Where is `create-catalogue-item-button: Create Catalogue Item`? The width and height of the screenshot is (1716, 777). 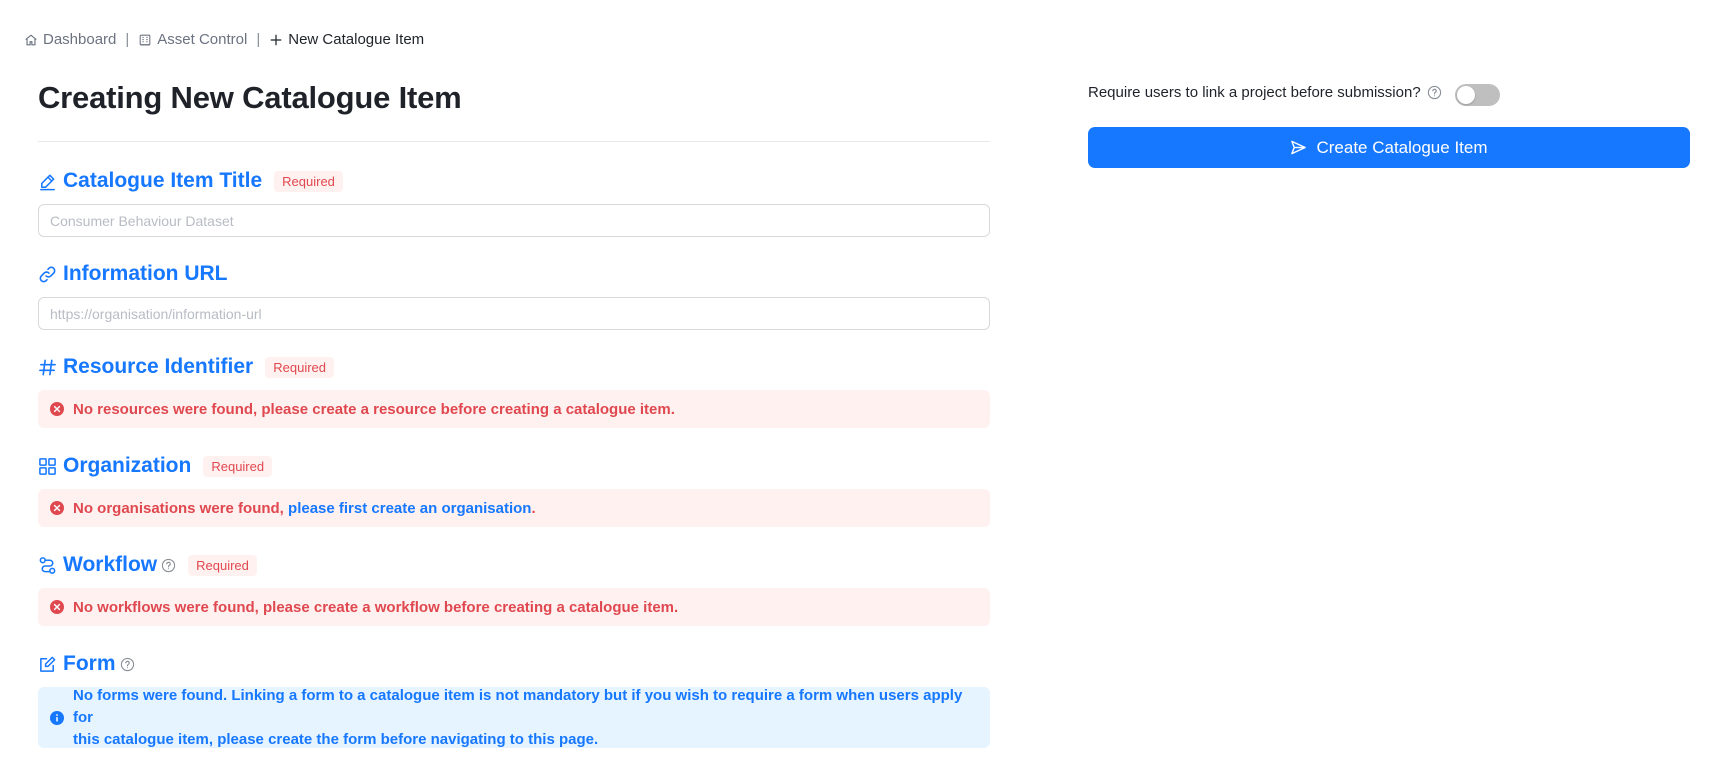
create-catalogue-item-button: Create Catalogue Item is located at coordinates (1389, 147).